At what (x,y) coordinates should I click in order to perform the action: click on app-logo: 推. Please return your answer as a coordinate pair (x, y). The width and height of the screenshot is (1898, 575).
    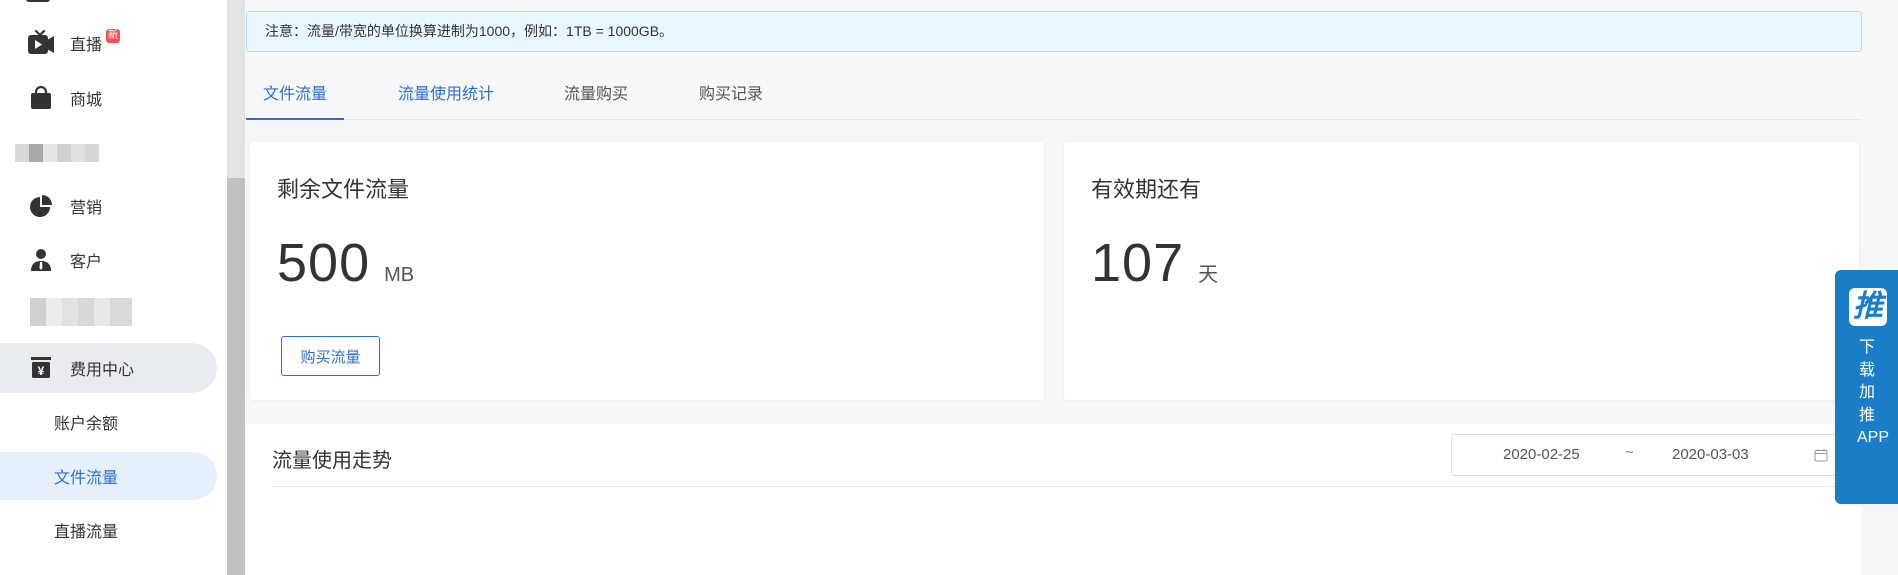
    Looking at the image, I should click on (1868, 307).